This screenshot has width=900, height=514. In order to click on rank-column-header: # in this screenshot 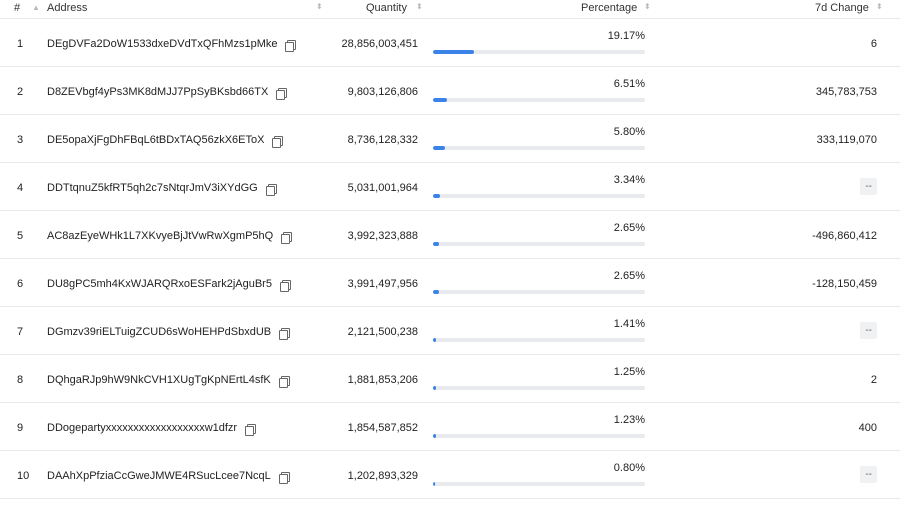, I will do `click(17, 8)`.